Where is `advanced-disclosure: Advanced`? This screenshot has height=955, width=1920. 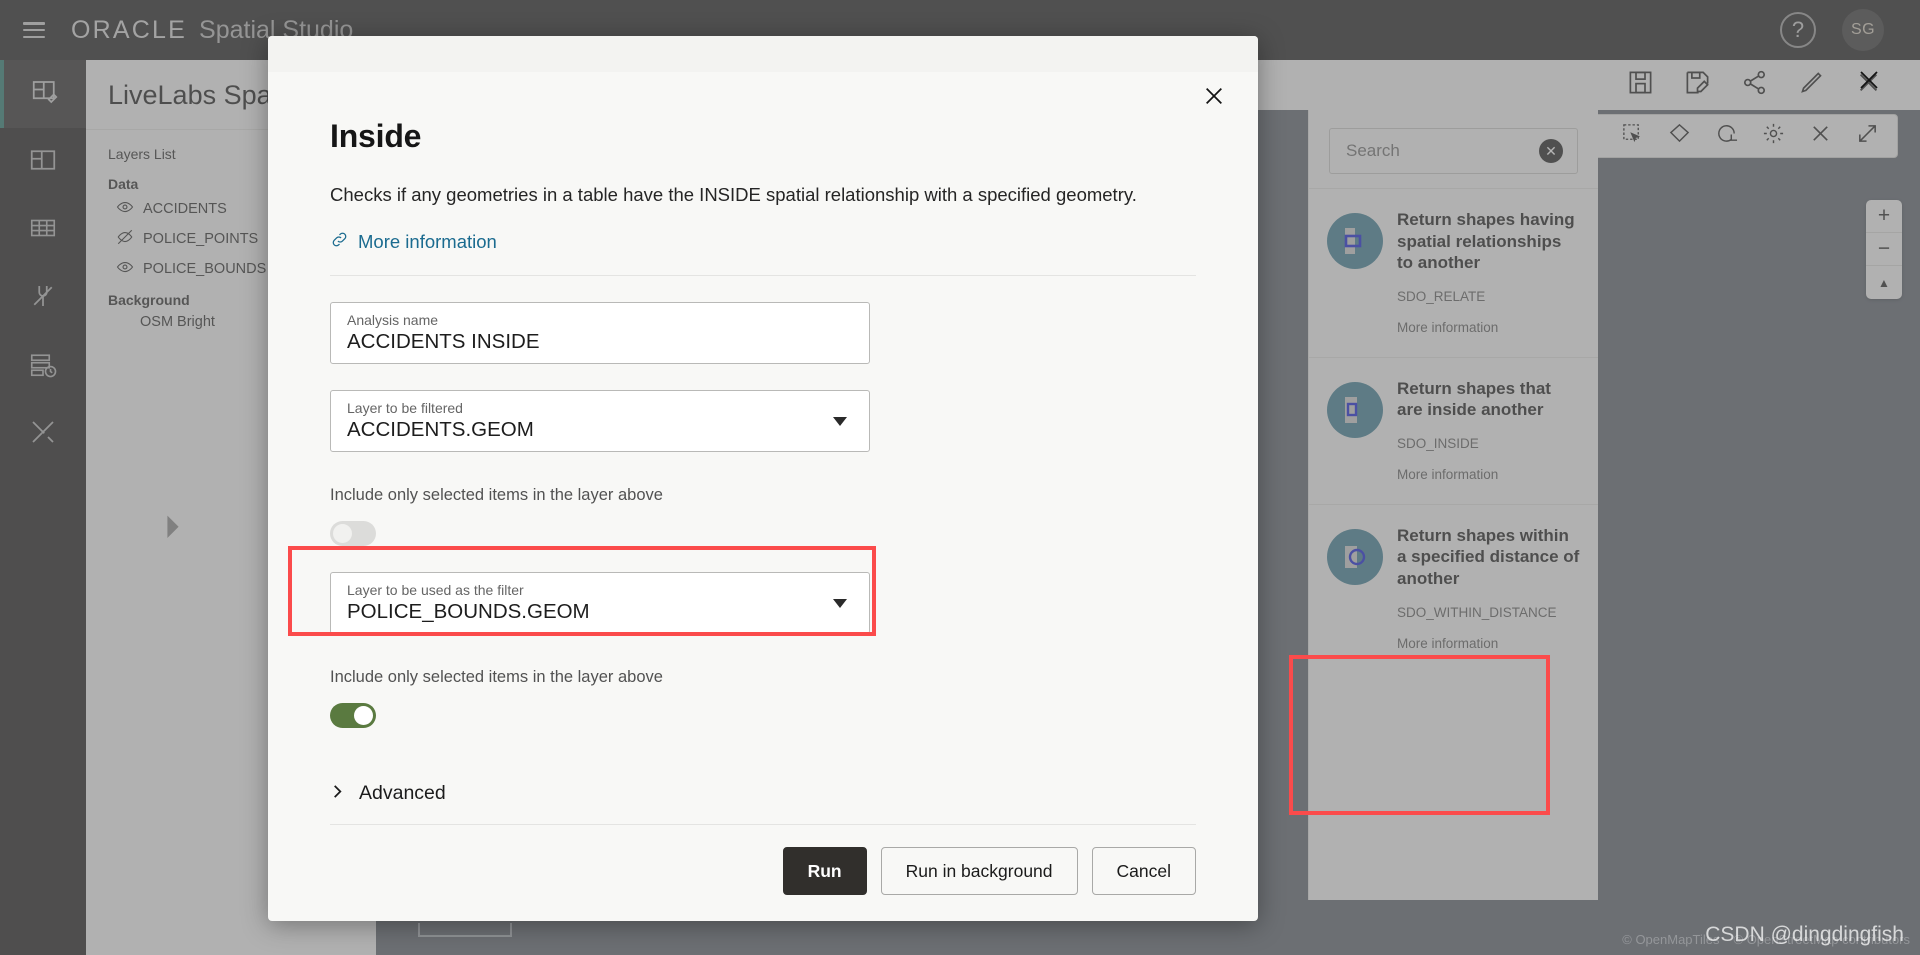 advanced-disclosure: Advanced is located at coordinates (388, 793).